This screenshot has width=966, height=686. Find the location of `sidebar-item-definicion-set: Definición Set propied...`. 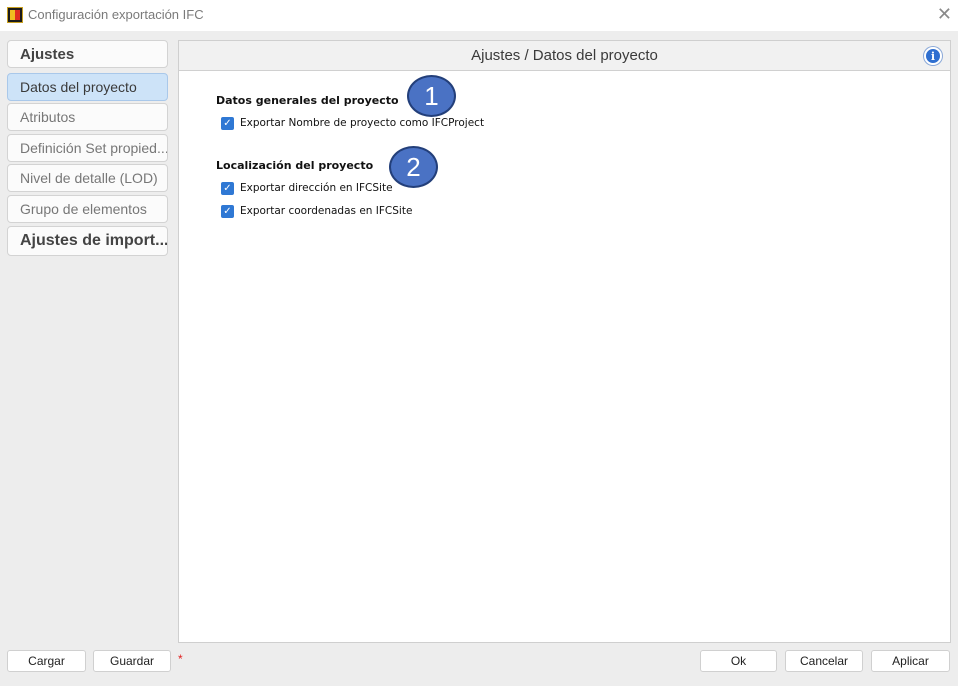

sidebar-item-definicion-set: Definición Set propied... is located at coordinates (87, 148).